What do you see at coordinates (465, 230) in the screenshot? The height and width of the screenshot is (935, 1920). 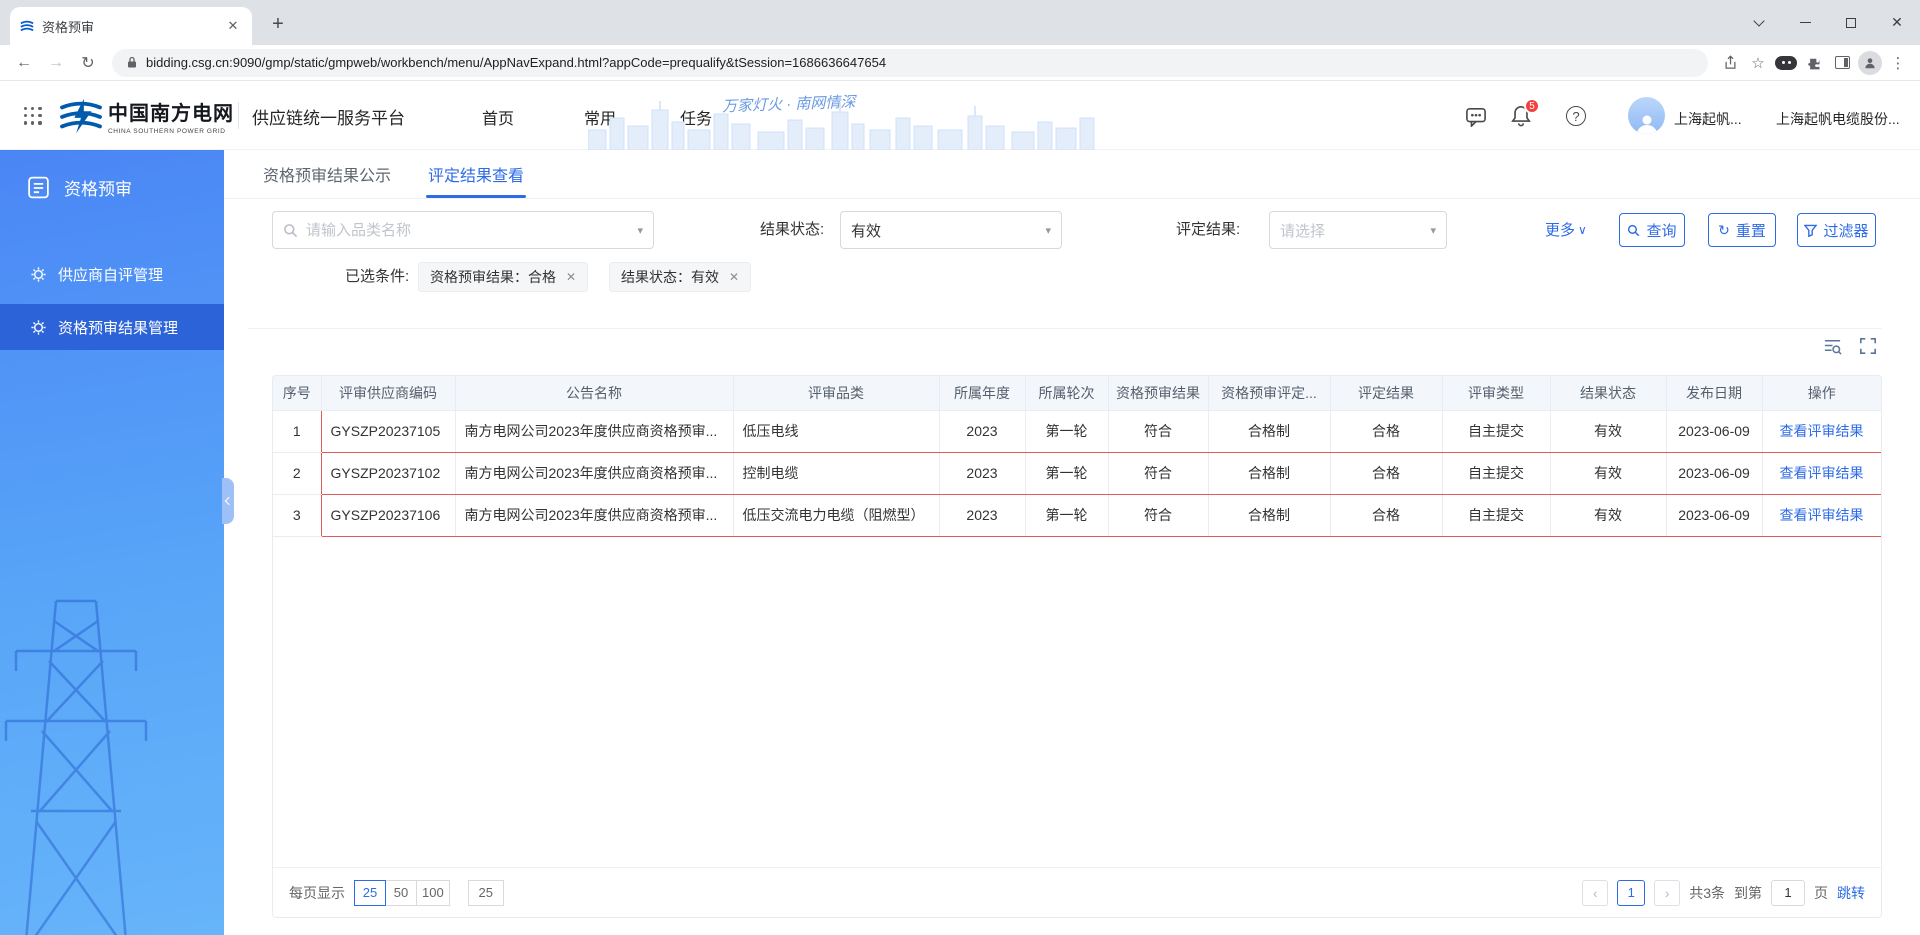 I see `category-search-input` at bounding box center [465, 230].